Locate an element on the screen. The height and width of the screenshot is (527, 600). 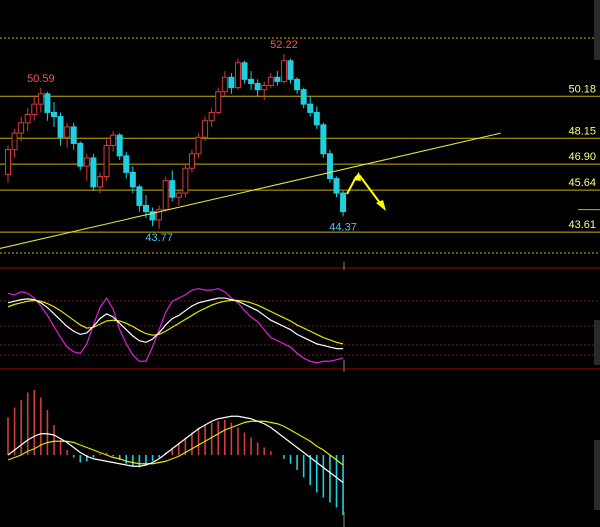
level-label: 50.18 is located at coordinates (582, 89).